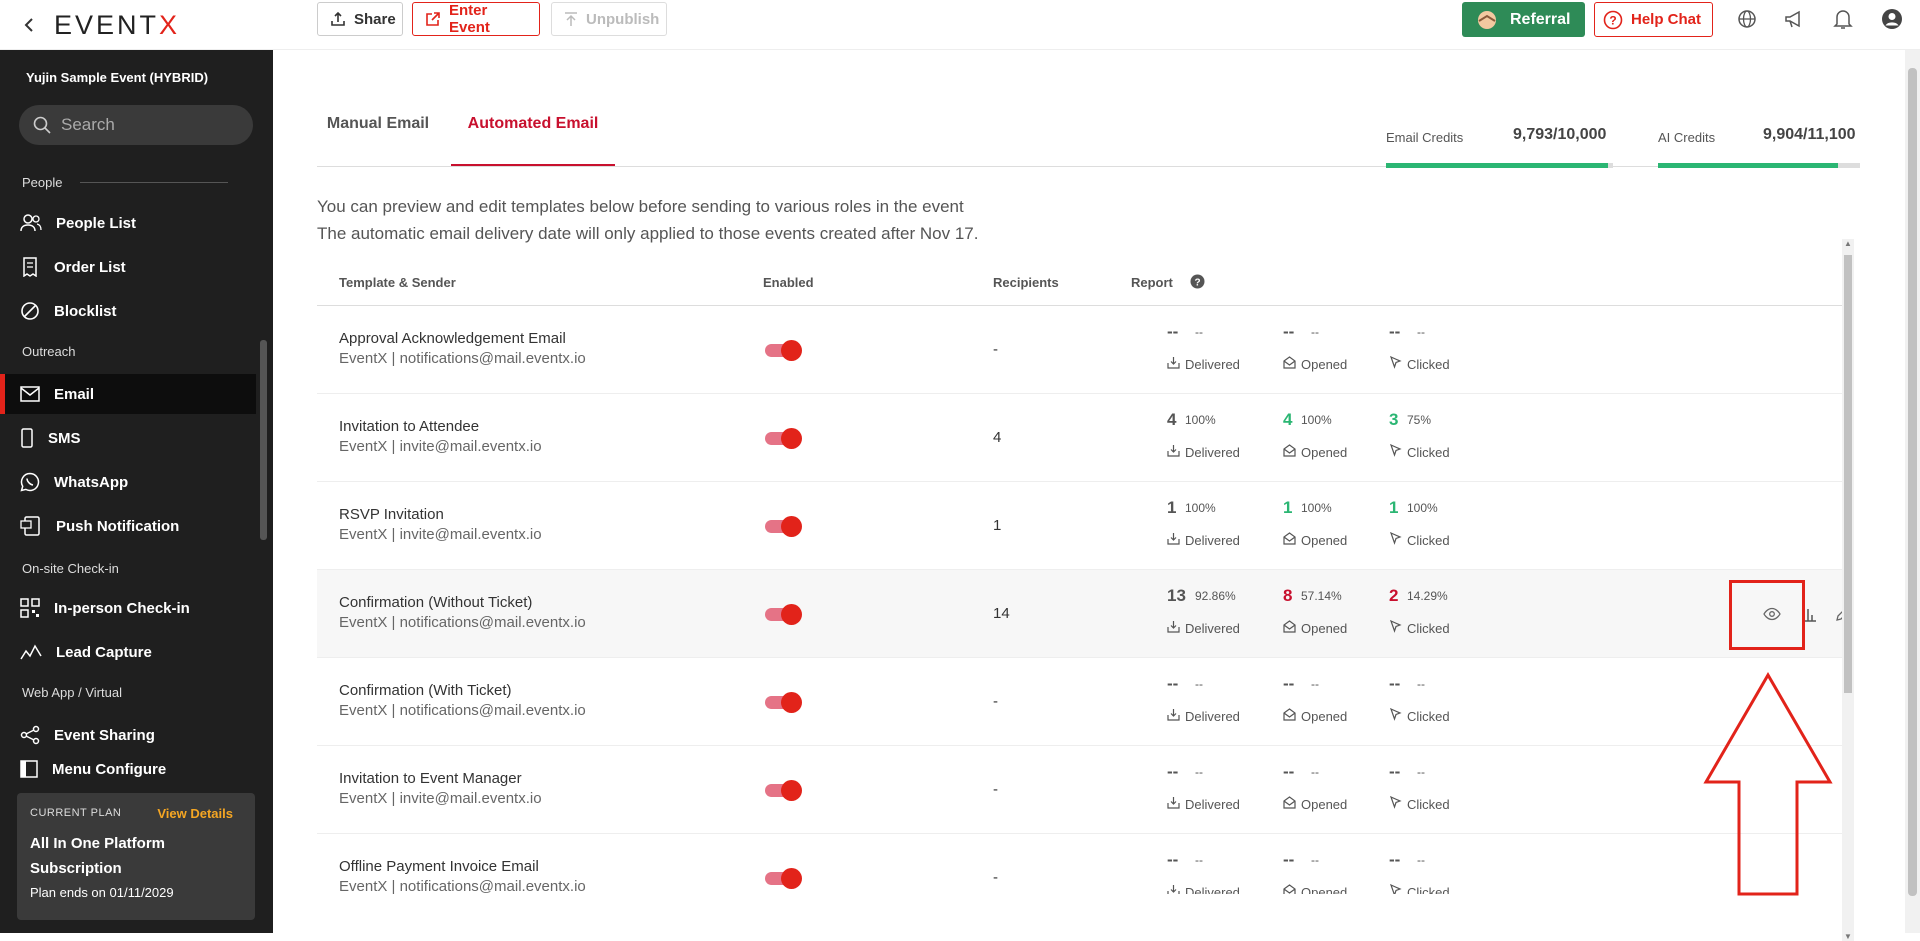 This screenshot has width=1920, height=941. Describe the element at coordinates (1912, 482) in the screenshot. I see `page-scrollbar-thumb` at that location.